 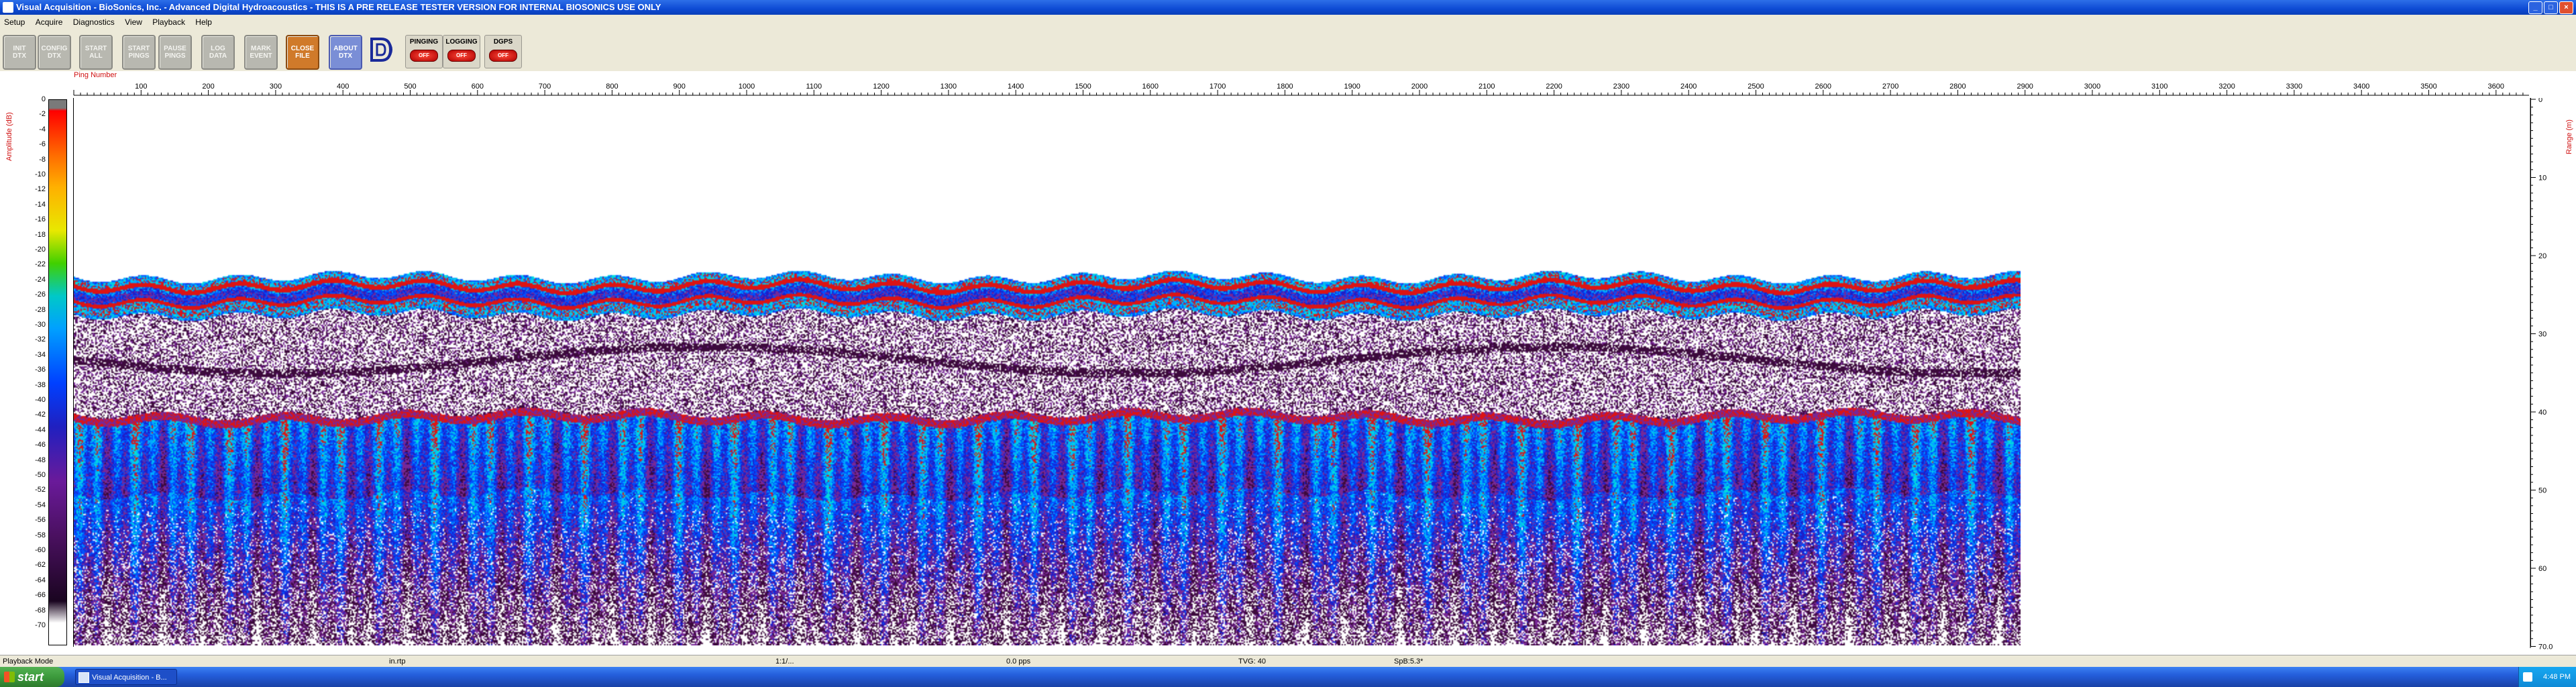 What do you see at coordinates (424, 56) in the screenshot?
I see `pinging-state: OFF` at bounding box center [424, 56].